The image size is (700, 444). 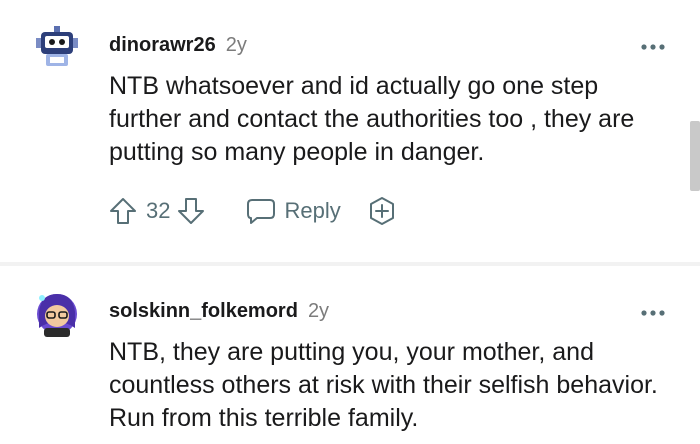 I want to click on downvote-arrow-icon, so click(x=191, y=211).